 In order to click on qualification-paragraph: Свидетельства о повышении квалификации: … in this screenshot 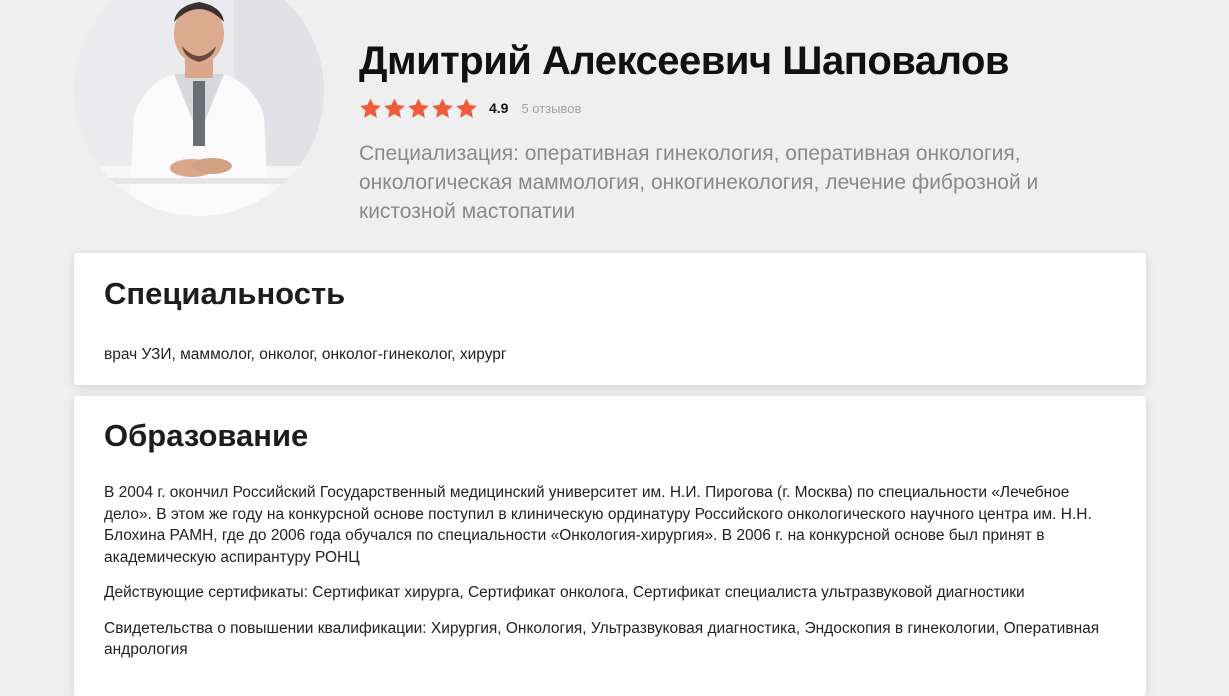, I will do `click(602, 639)`.